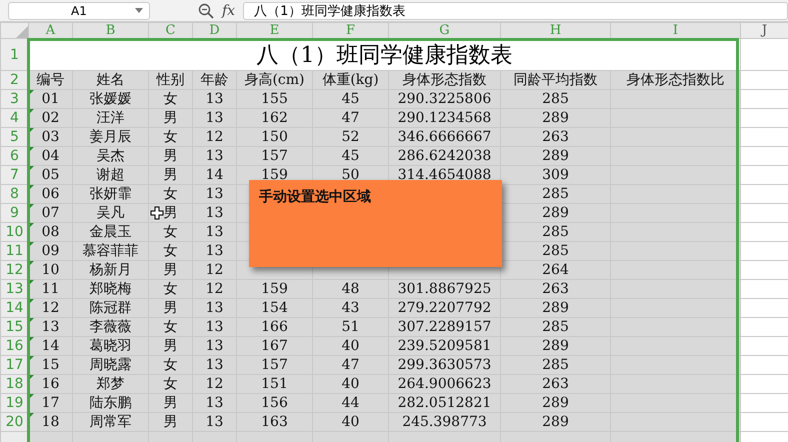 Image resolution: width=788 pixels, height=442 pixels. Describe the element at coordinates (214, 30) in the screenshot. I see `column-header: D` at that location.